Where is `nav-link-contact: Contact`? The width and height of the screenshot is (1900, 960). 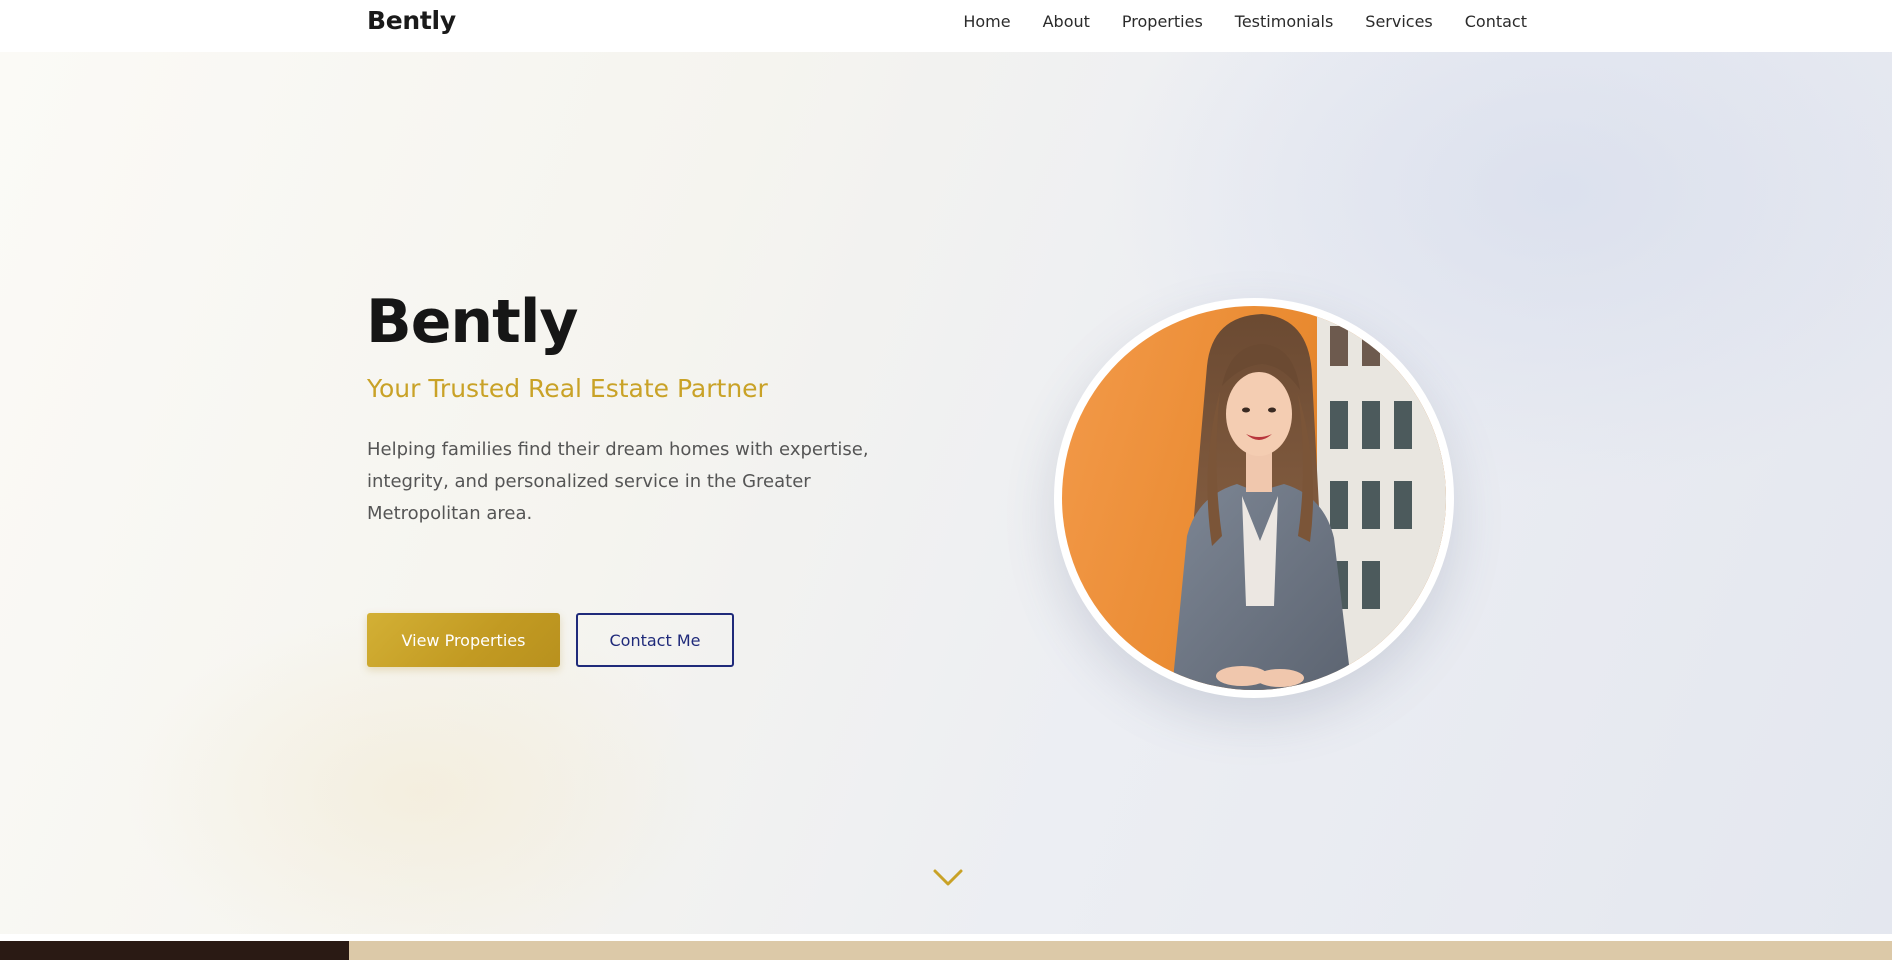
nav-link-contact: Contact is located at coordinates (1496, 21).